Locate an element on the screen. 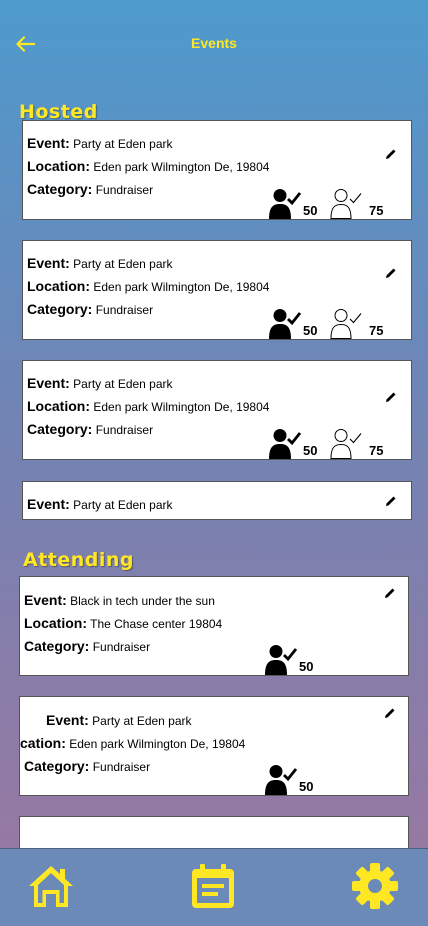 This screenshot has width=428, height=926. section-title-attending: Attending is located at coordinates (79, 560).